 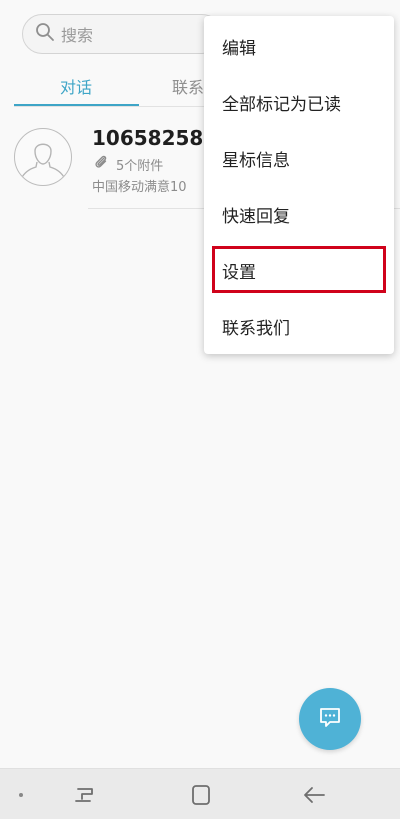 What do you see at coordinates (77, 35) in the screenshot?
I see `search-placeholder: 搜索` at bounding box center [77, 35].